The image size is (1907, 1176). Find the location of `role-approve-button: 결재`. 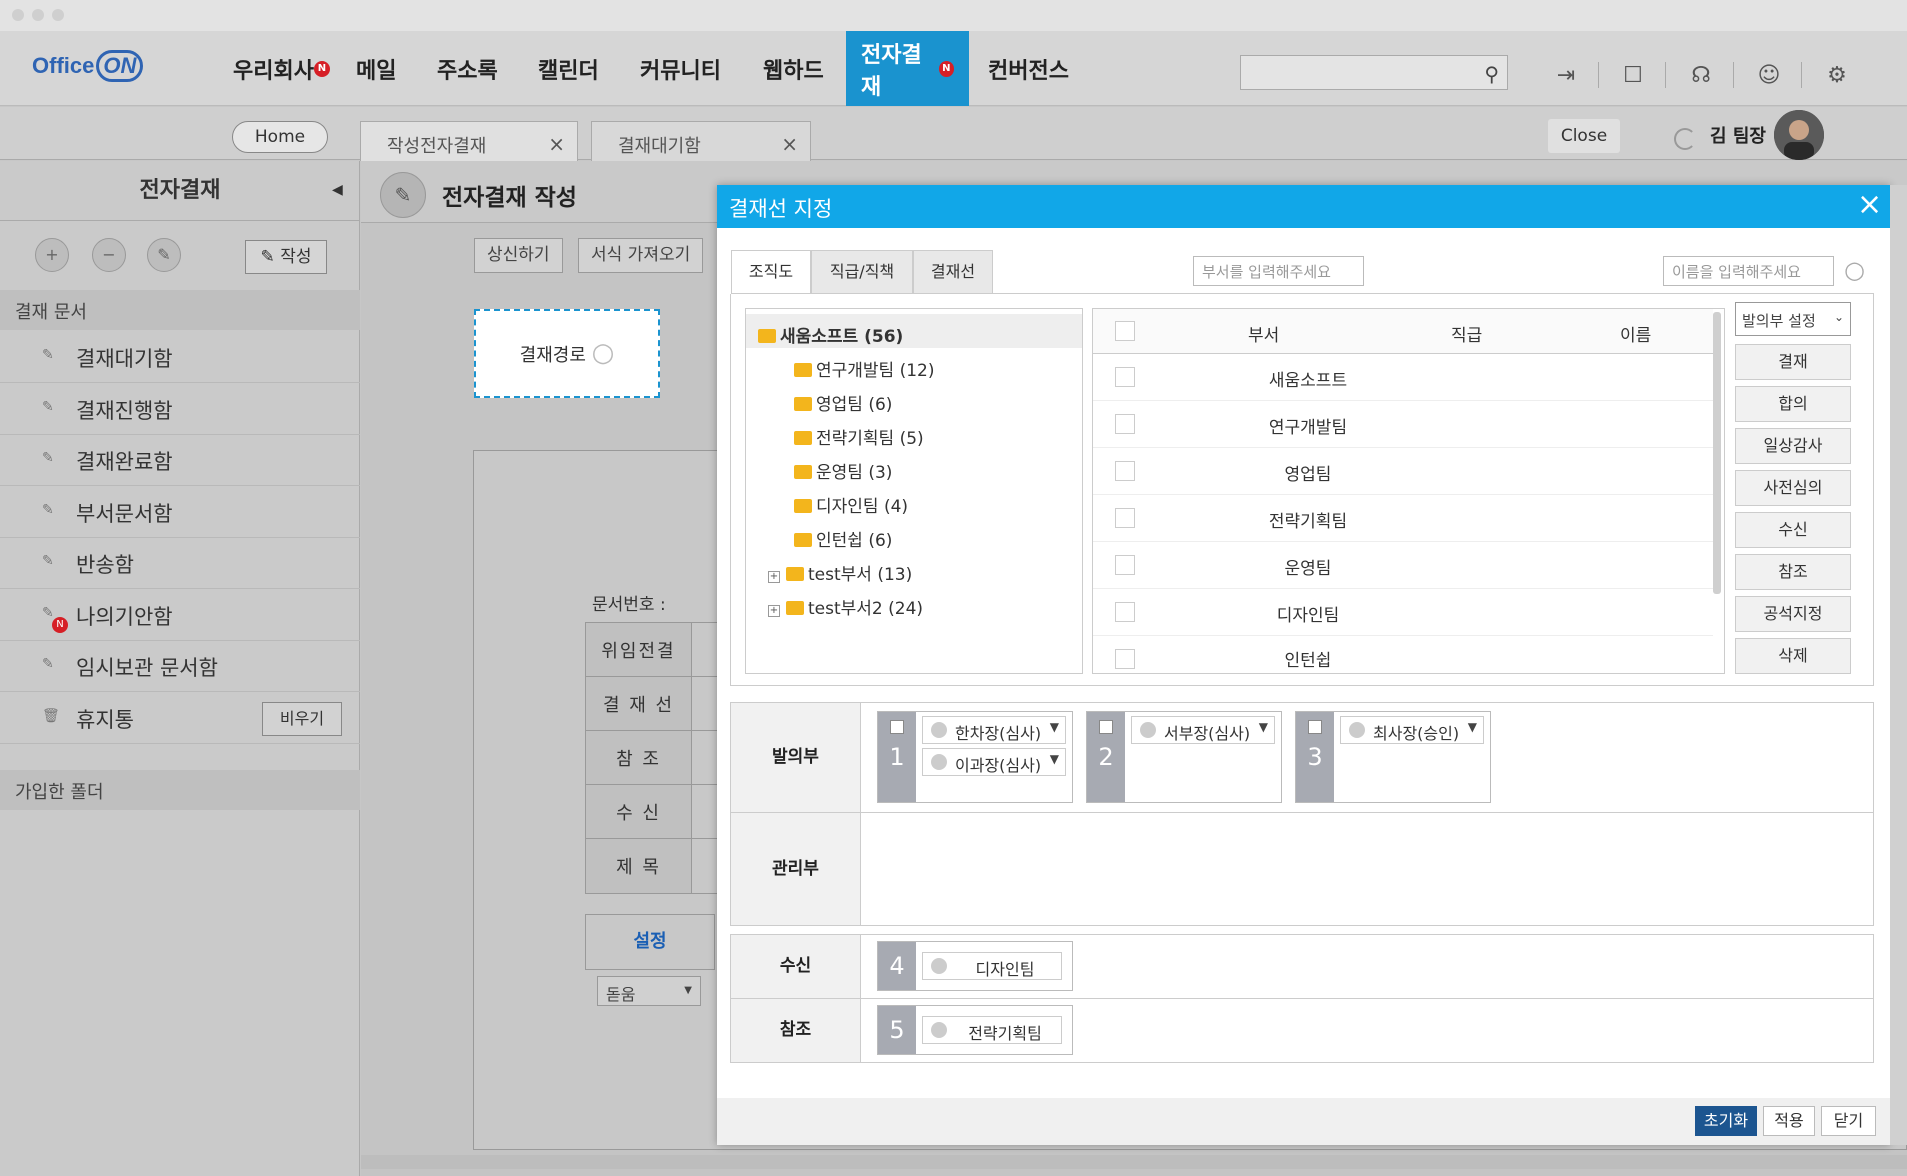

role-approve-button: 결재 is located at coordinates (1793, 362).